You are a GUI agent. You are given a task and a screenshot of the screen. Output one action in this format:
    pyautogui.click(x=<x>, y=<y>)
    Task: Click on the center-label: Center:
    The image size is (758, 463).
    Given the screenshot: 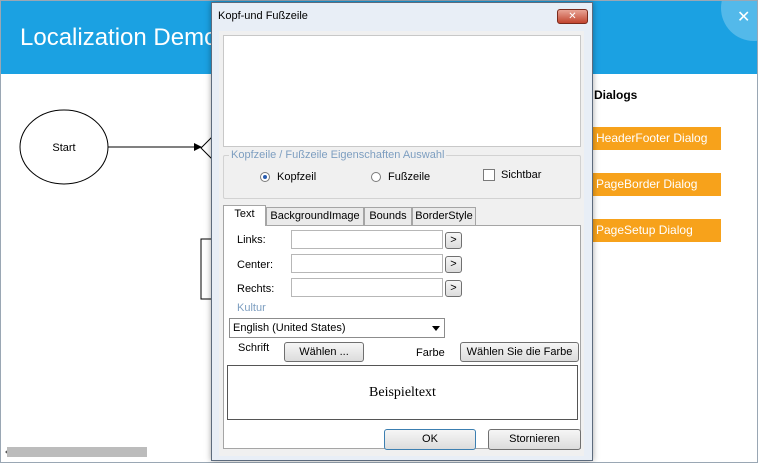 What is the action you would take?
    pyautogui.click(x=255, y=265)
    